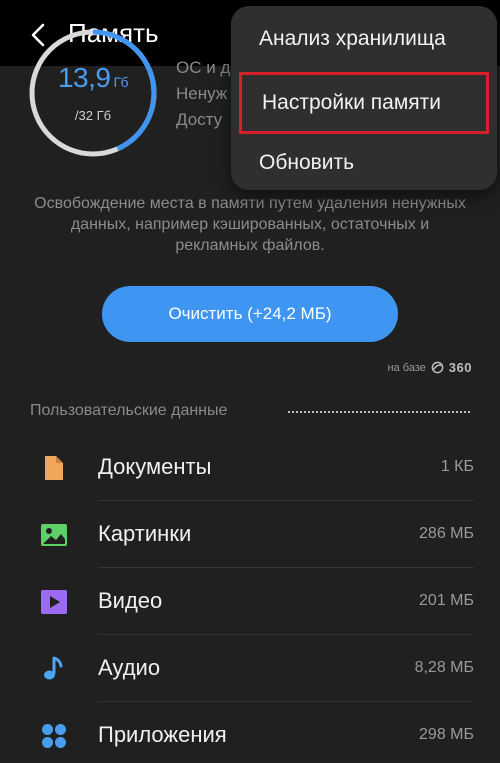 The height and width of the screenshot is (763, 500). I want to click on category-size: 298 МБ, so click(446, 734).